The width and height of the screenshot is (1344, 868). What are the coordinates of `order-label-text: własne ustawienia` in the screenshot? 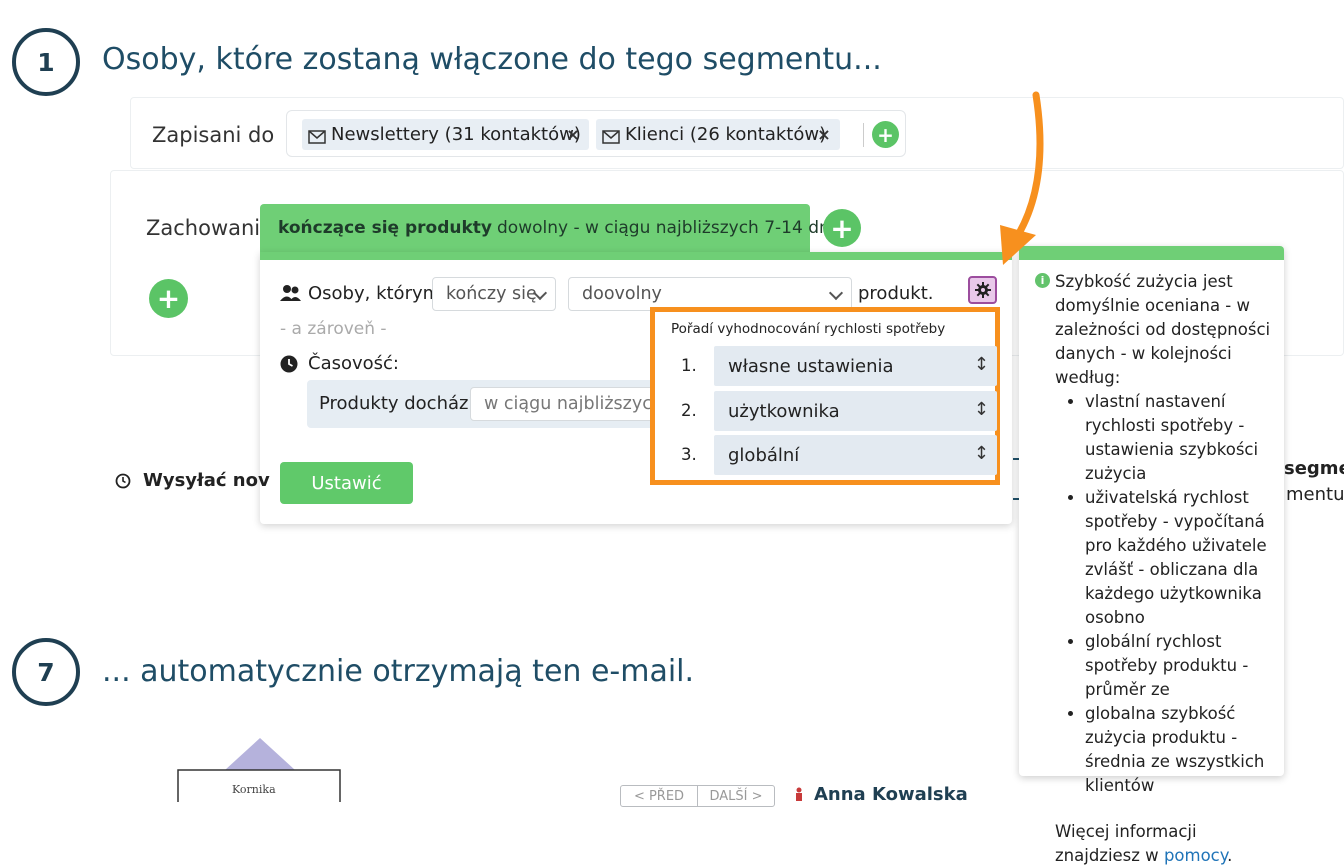 It's located at (811, 366).